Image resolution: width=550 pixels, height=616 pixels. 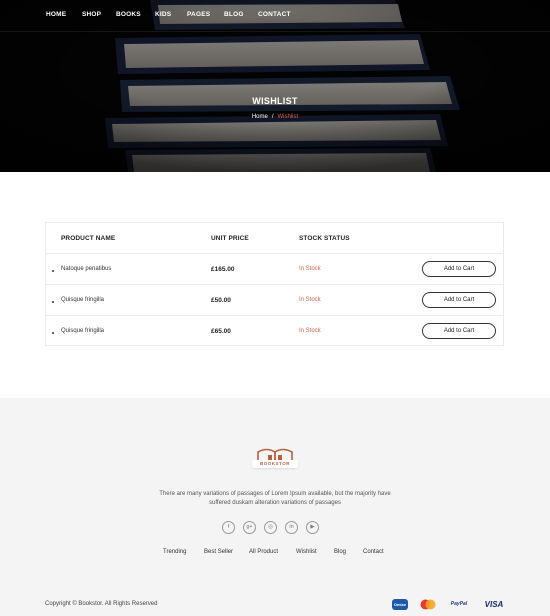 What do you see at coordinates (263, 552) in the screenshot?
I see `footer-link-all-product: All Product` at bounding box center [263, 552].